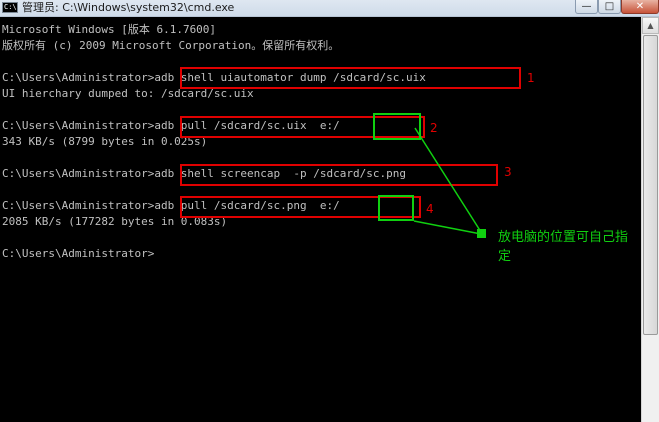 This screenshot has height=422, width=659. I want to click on step-number-3: 3, so click(508, 172).